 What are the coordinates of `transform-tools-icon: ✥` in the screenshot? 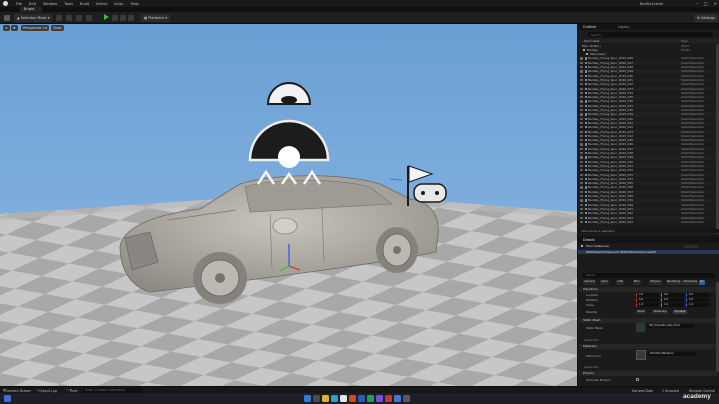 It's located at (14, 27).